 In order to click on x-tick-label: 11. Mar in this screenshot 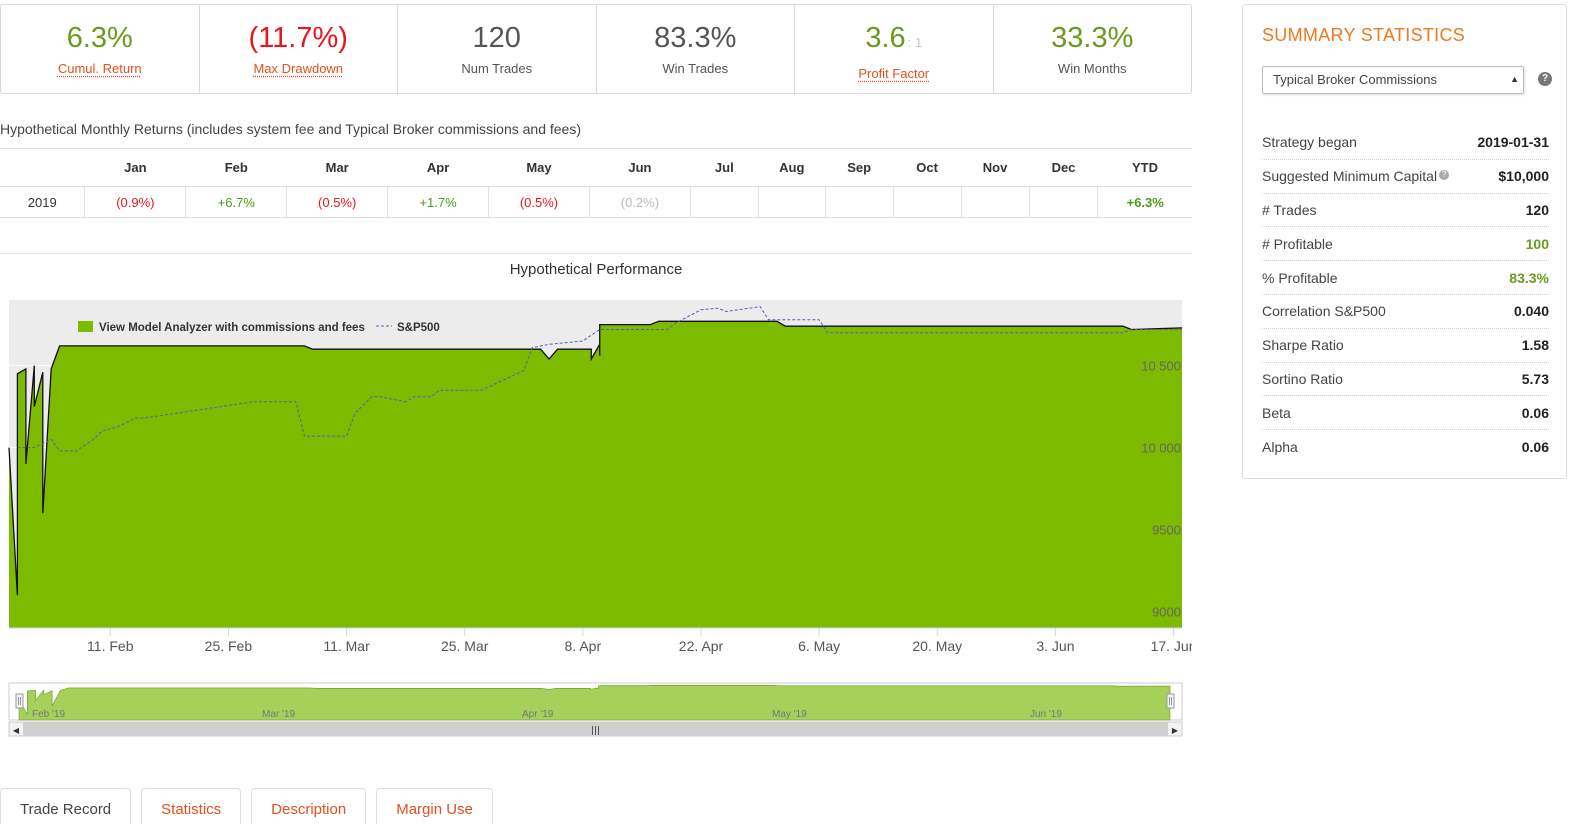, I will do `click(346, 646)`.